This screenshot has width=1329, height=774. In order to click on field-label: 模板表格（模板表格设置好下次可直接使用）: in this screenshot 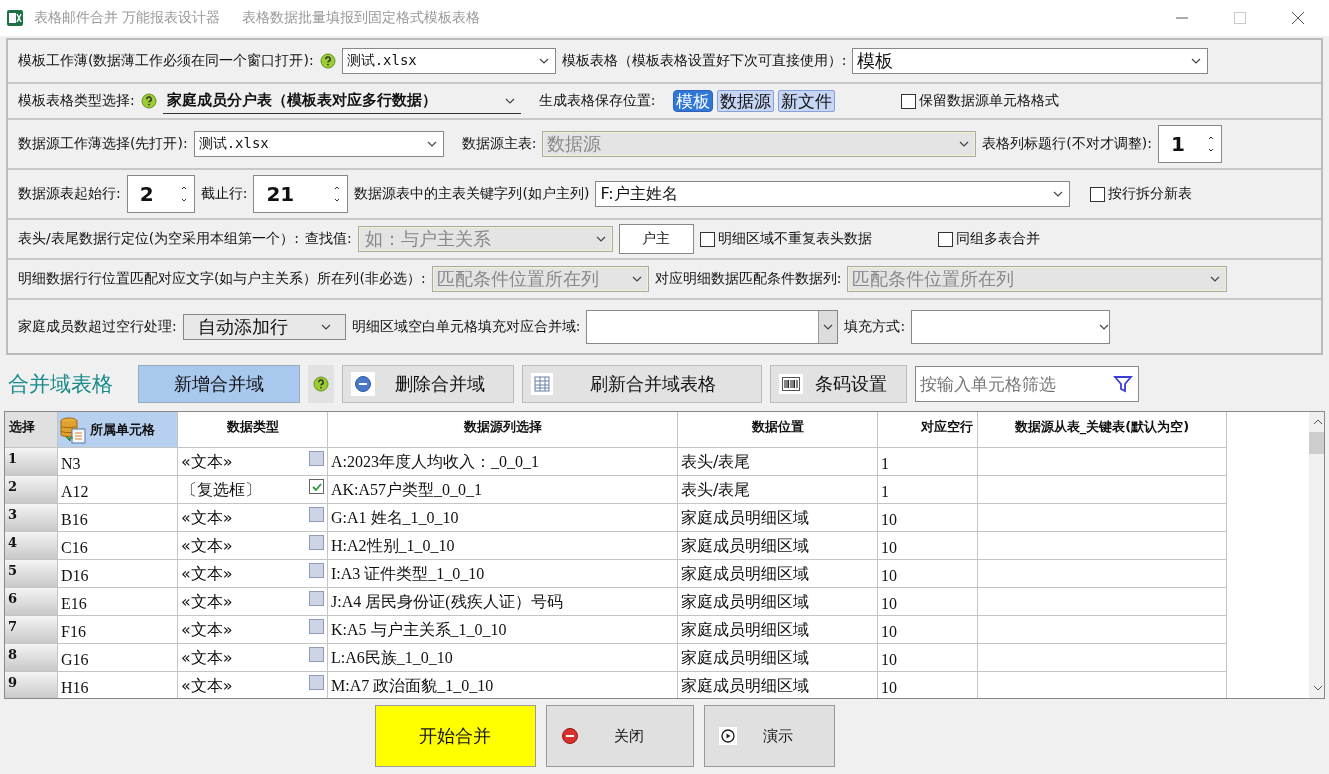, I will do `click(704, 61)`.